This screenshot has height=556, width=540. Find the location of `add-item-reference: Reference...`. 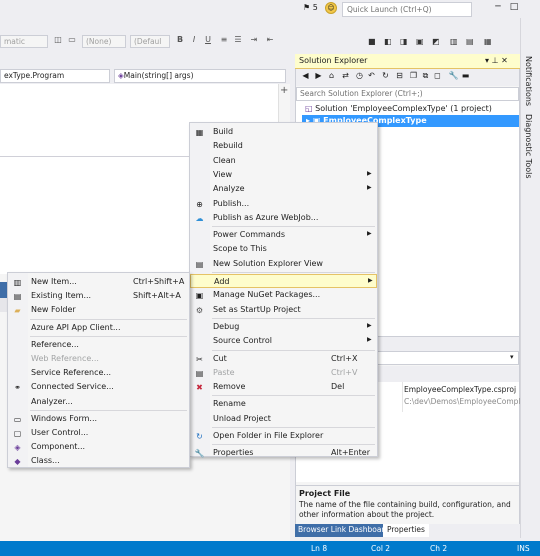

add-item-reference: Reference... is located at coordinates (98, 345).